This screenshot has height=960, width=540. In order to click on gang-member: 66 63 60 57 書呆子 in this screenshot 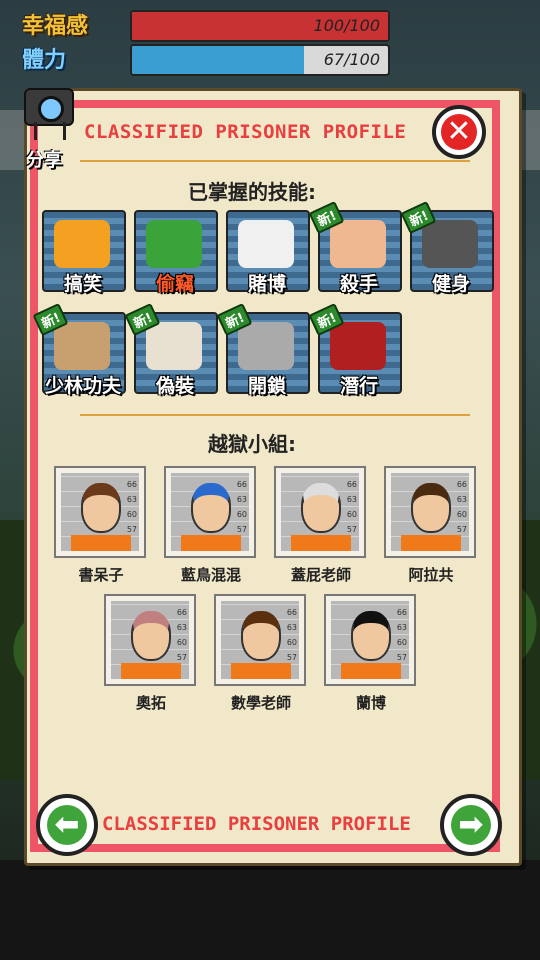, I will do `click(101, 525)`.